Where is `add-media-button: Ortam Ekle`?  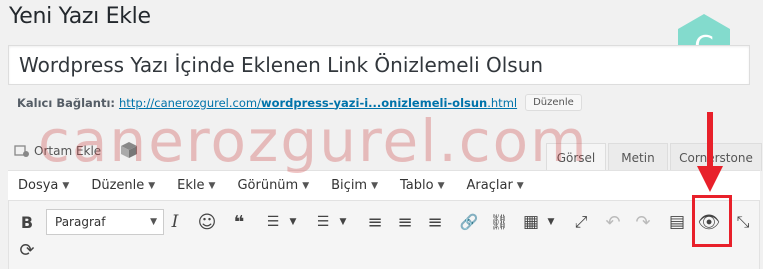
add-media-button: Ortam Ekle is located at coordinates (58, 151).